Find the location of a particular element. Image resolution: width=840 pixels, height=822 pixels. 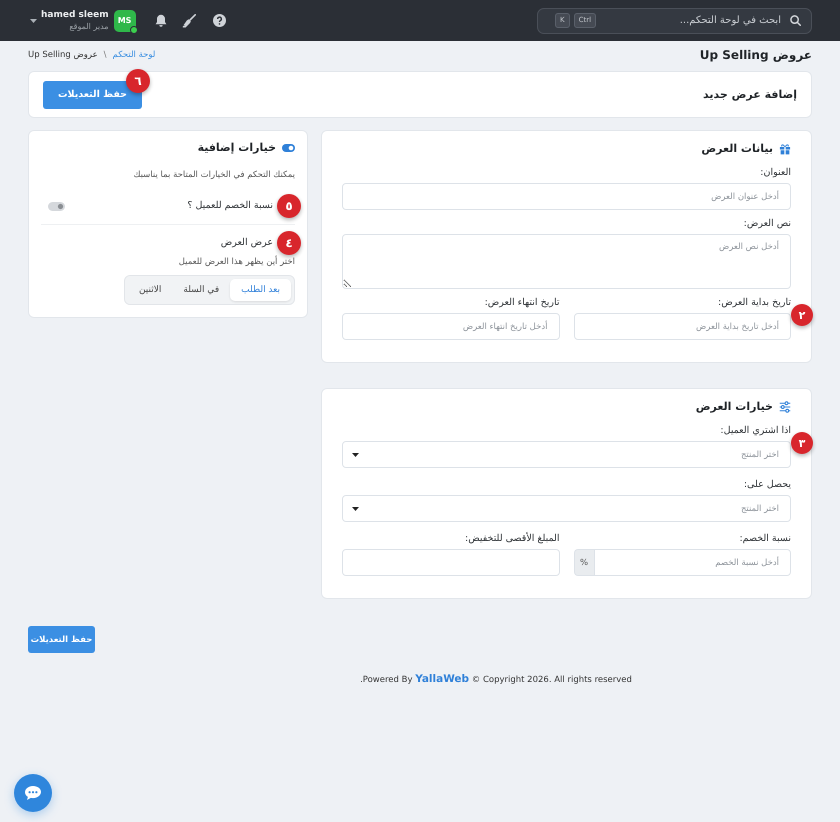

input-field: أدخل نسبة الخصم is located at coordinates (692, 562).